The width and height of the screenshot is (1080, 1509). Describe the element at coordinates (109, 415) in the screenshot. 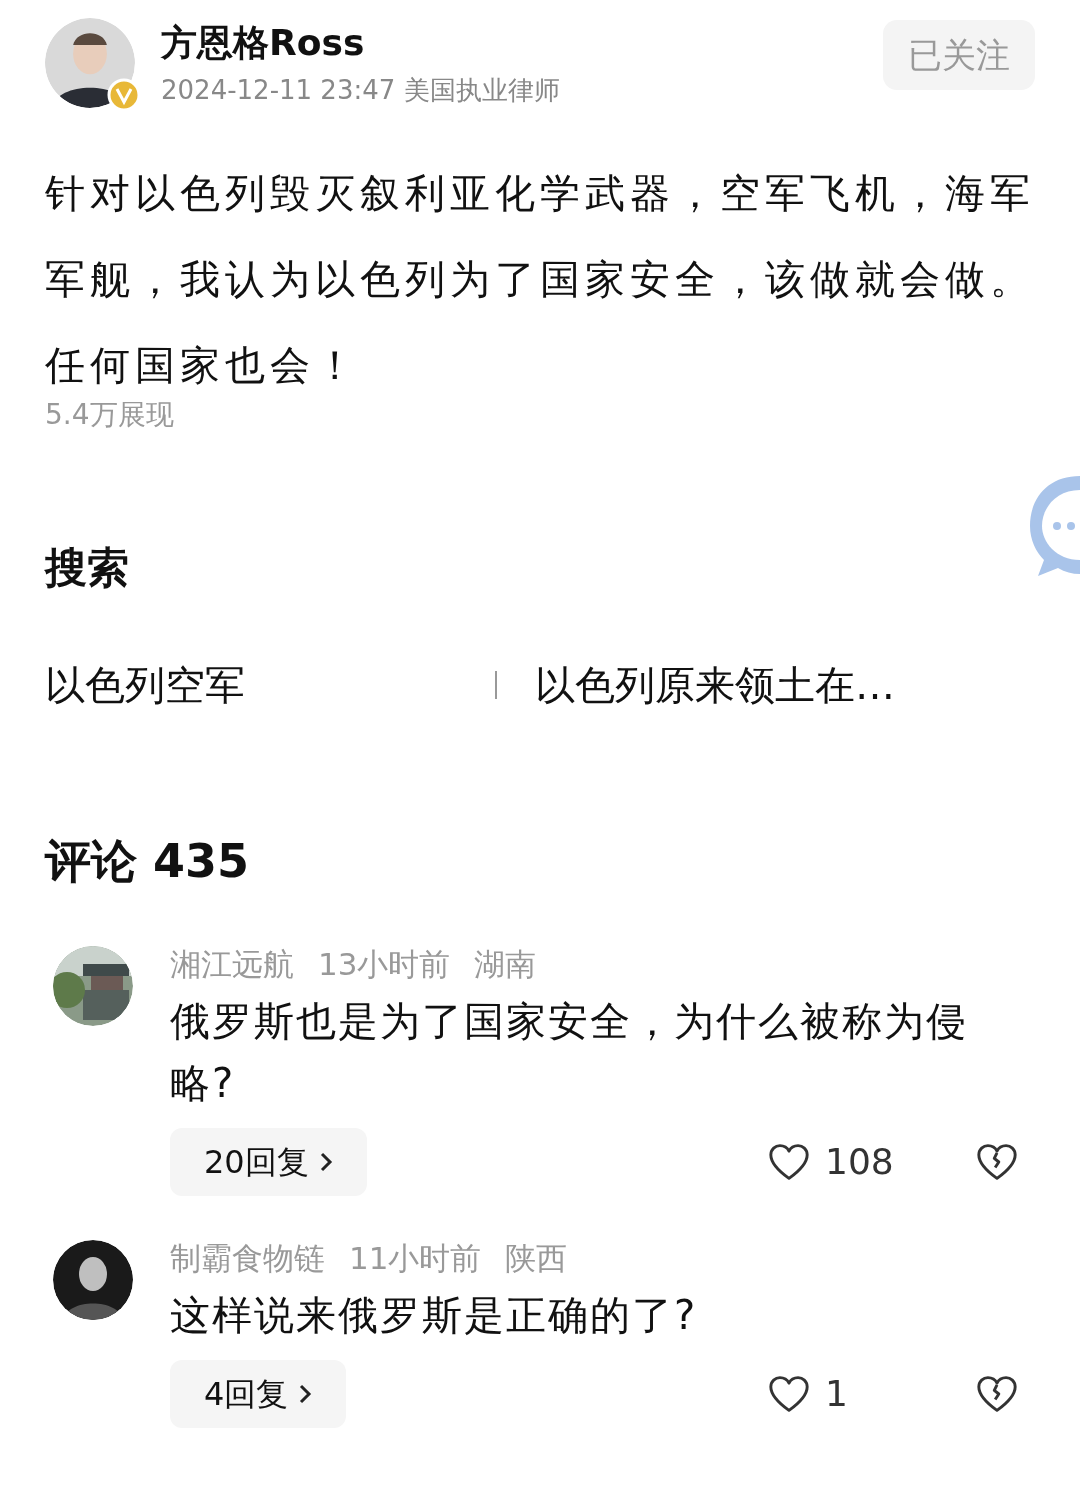

I see `view-count: 5.4万展现` at that location.